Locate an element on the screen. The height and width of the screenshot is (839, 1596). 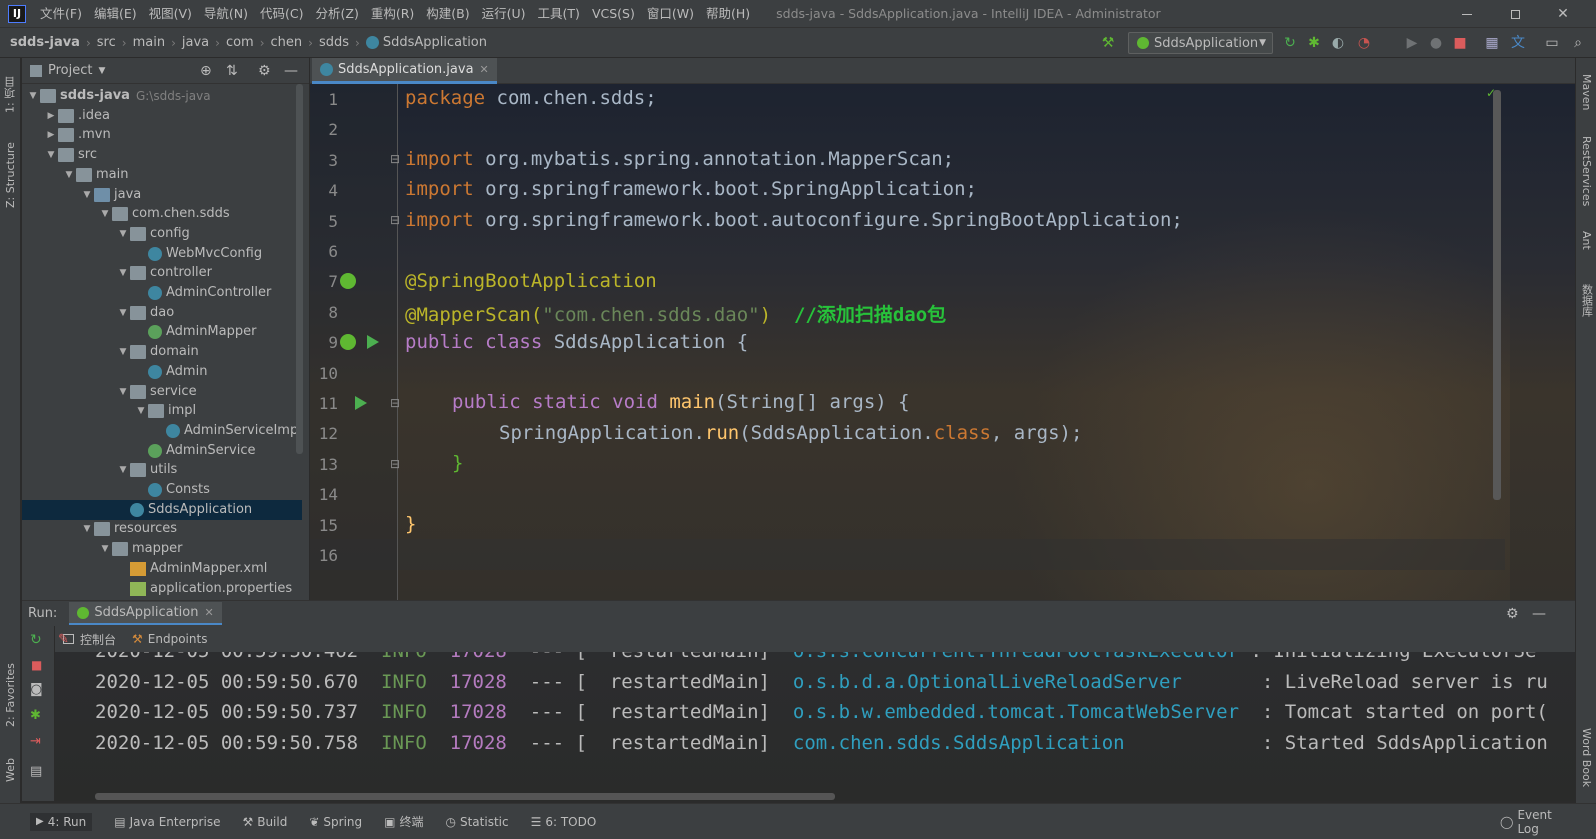
tree-item: AdminMapper.xml is located at coordinates (191, 569).